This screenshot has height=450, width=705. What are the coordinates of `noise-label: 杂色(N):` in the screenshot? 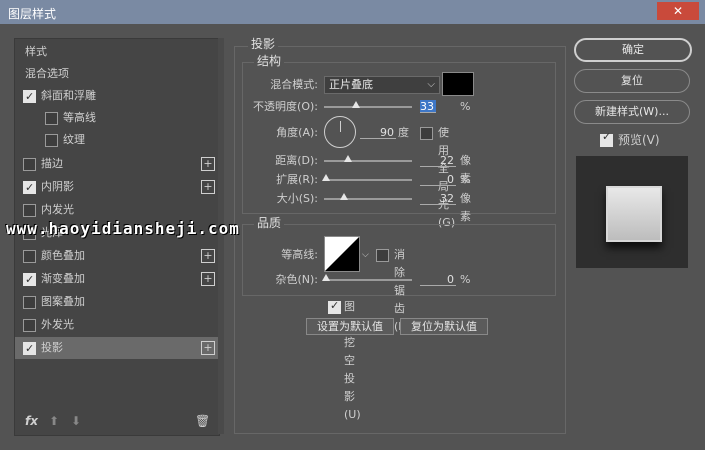 It's located at (296, 279).